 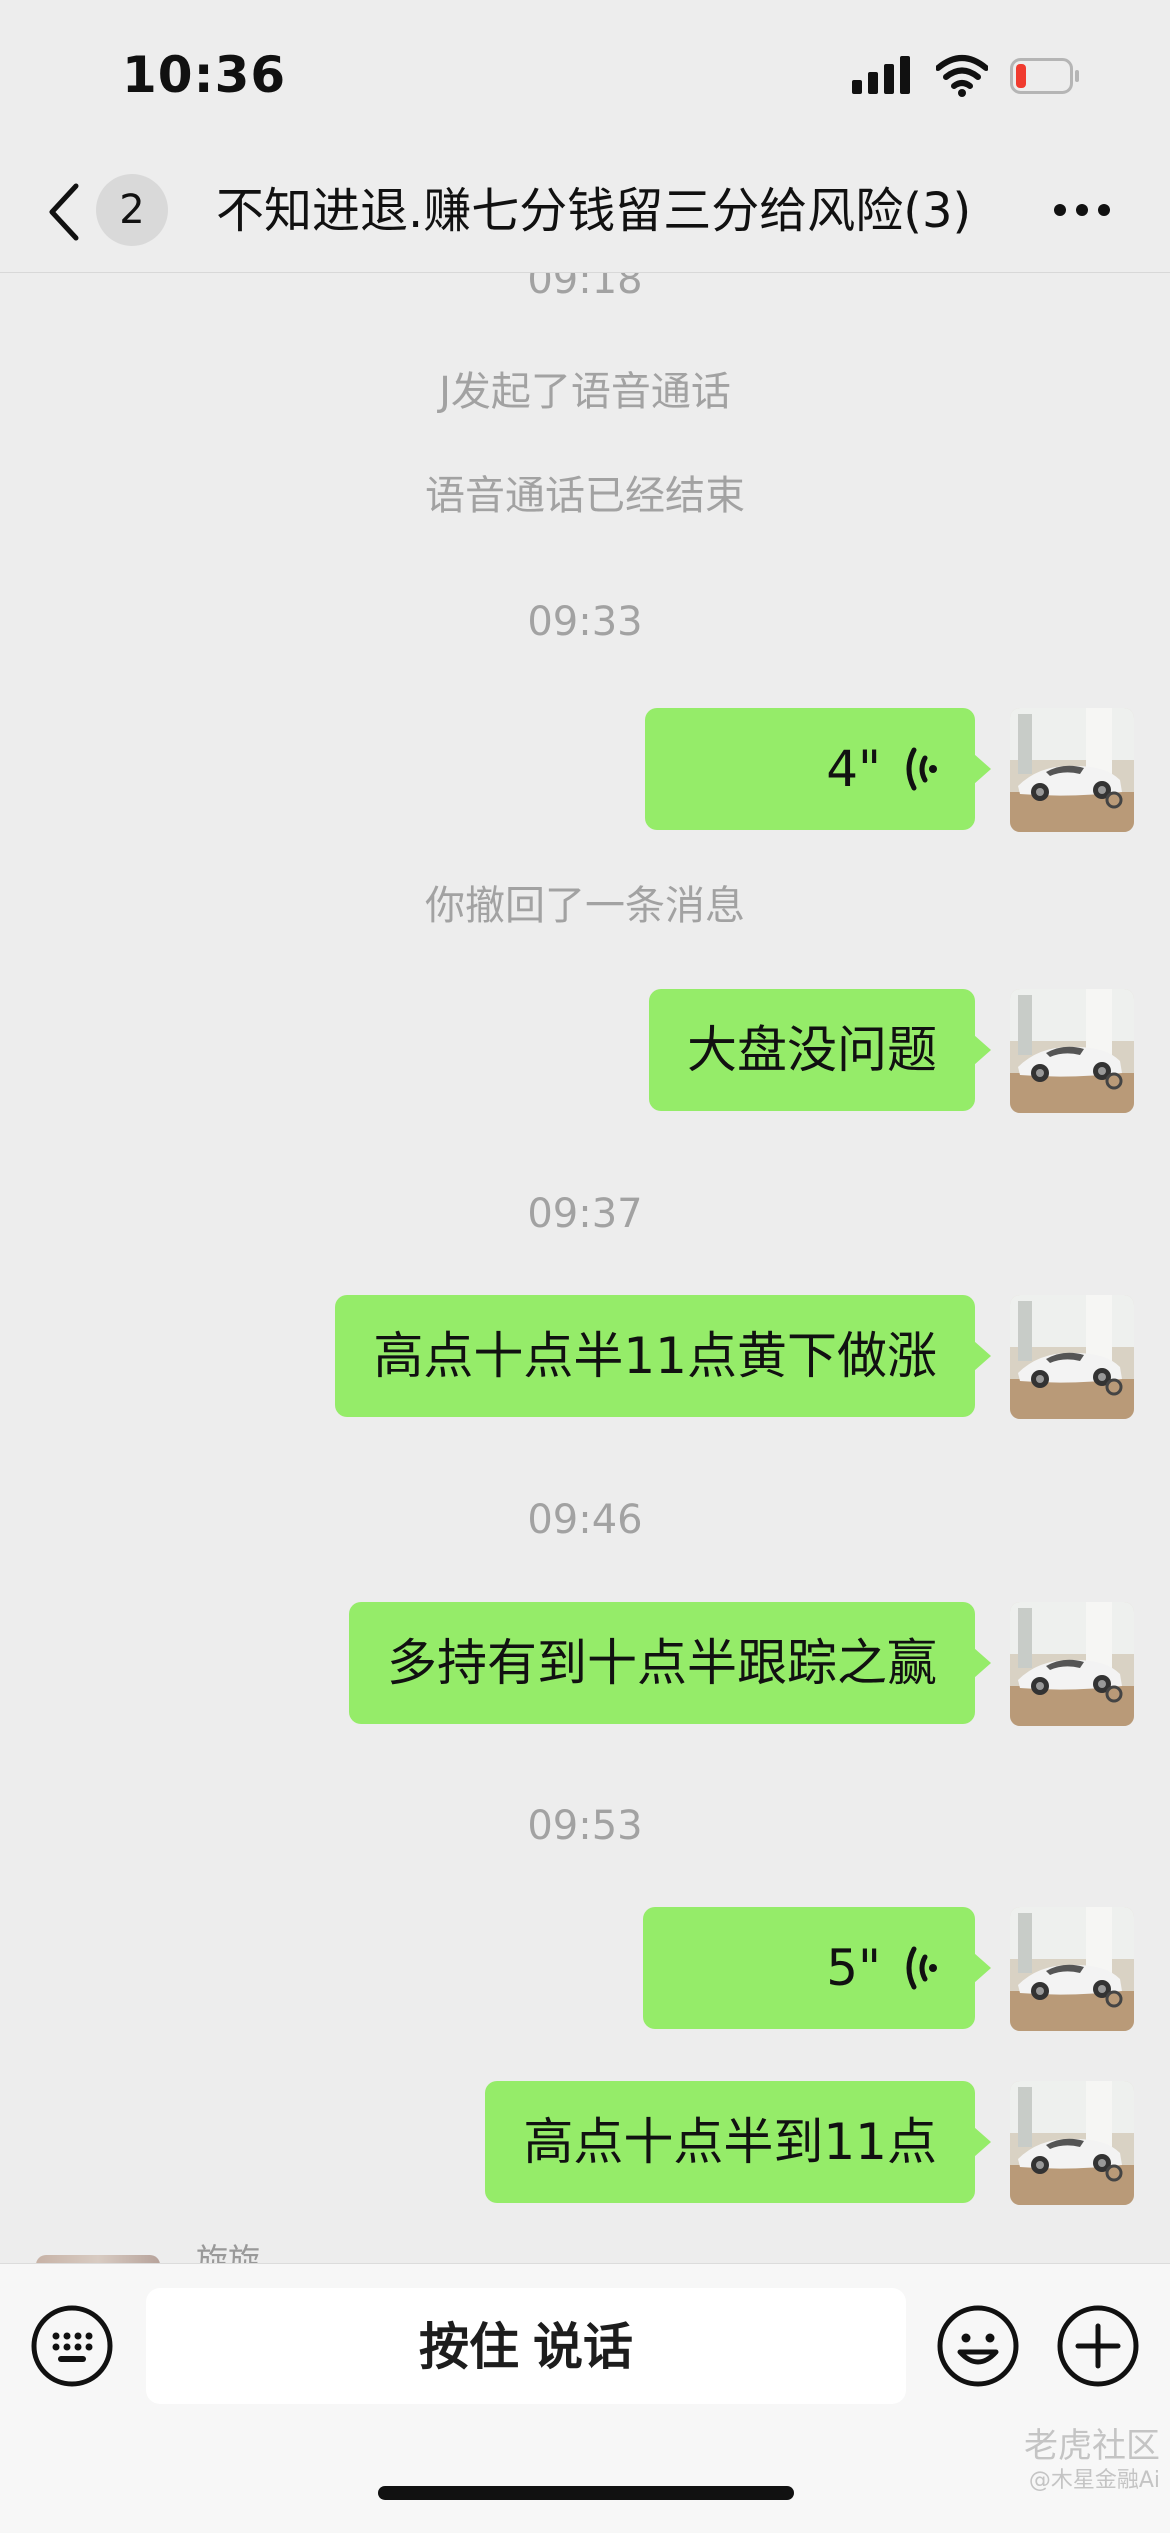 I want to click on cellular-signal-icon, so click(x=881, y=75).